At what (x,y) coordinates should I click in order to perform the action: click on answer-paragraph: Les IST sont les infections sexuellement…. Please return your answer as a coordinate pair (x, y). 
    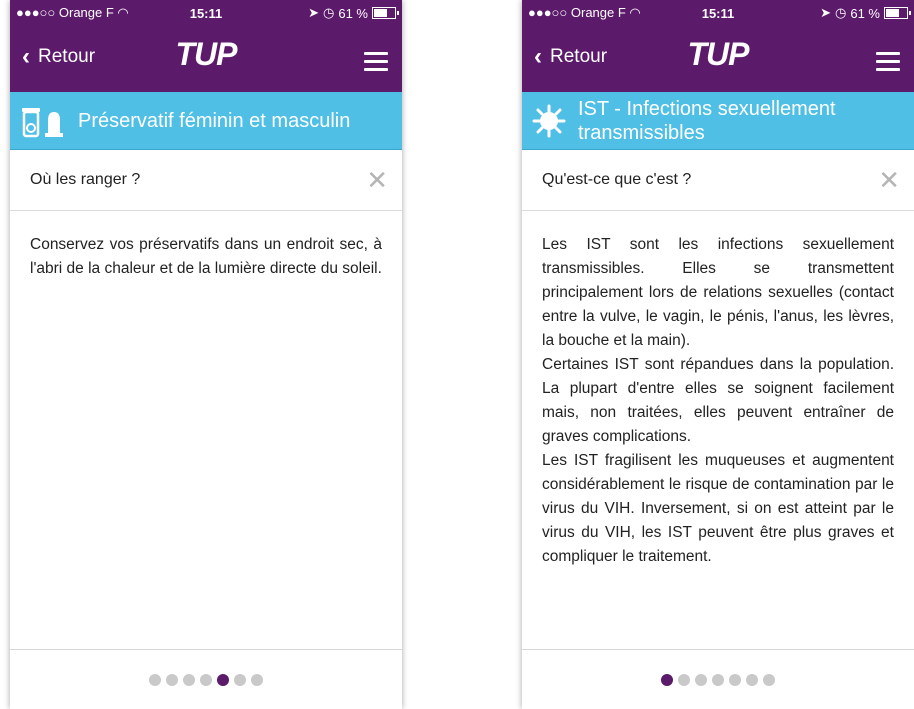
    Looking at the image, I should click on (718, 292).